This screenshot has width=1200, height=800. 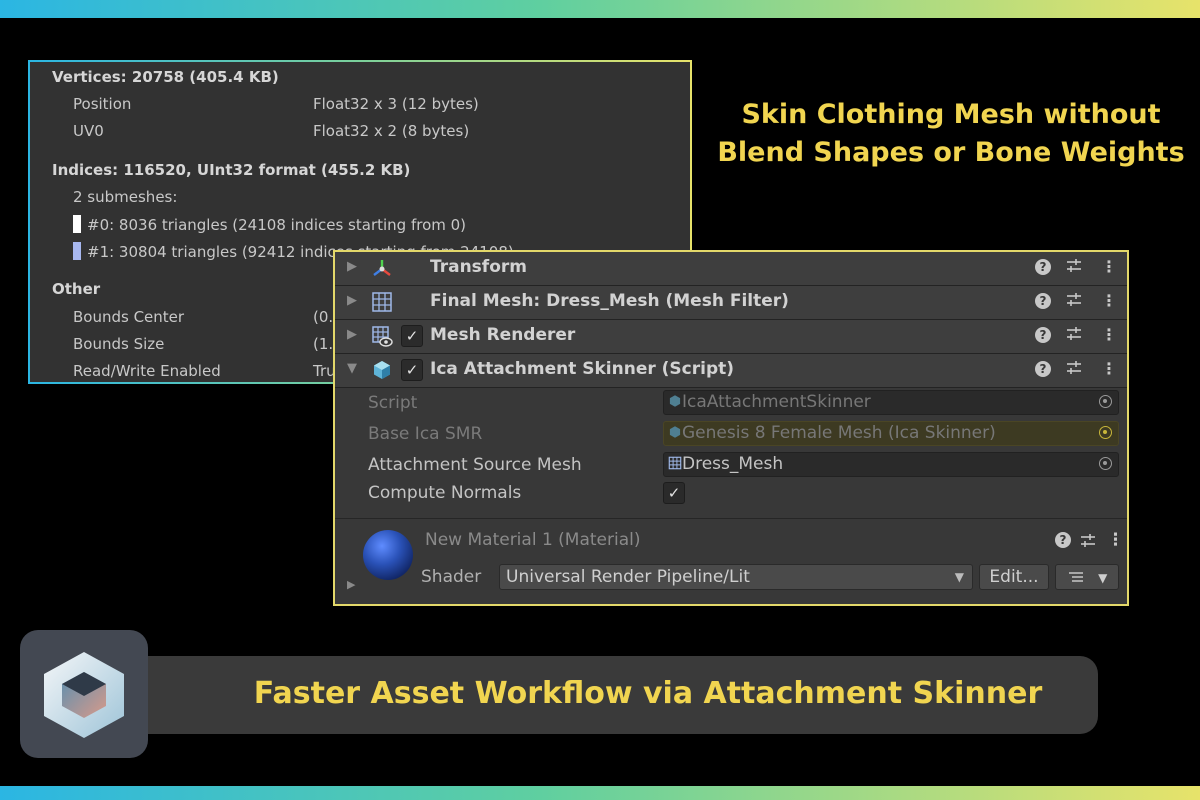 What do you see at coordinates (352, 368) in the screenshot?
I see `foldout-arrow: ▼` at bounding box center [352, 368].